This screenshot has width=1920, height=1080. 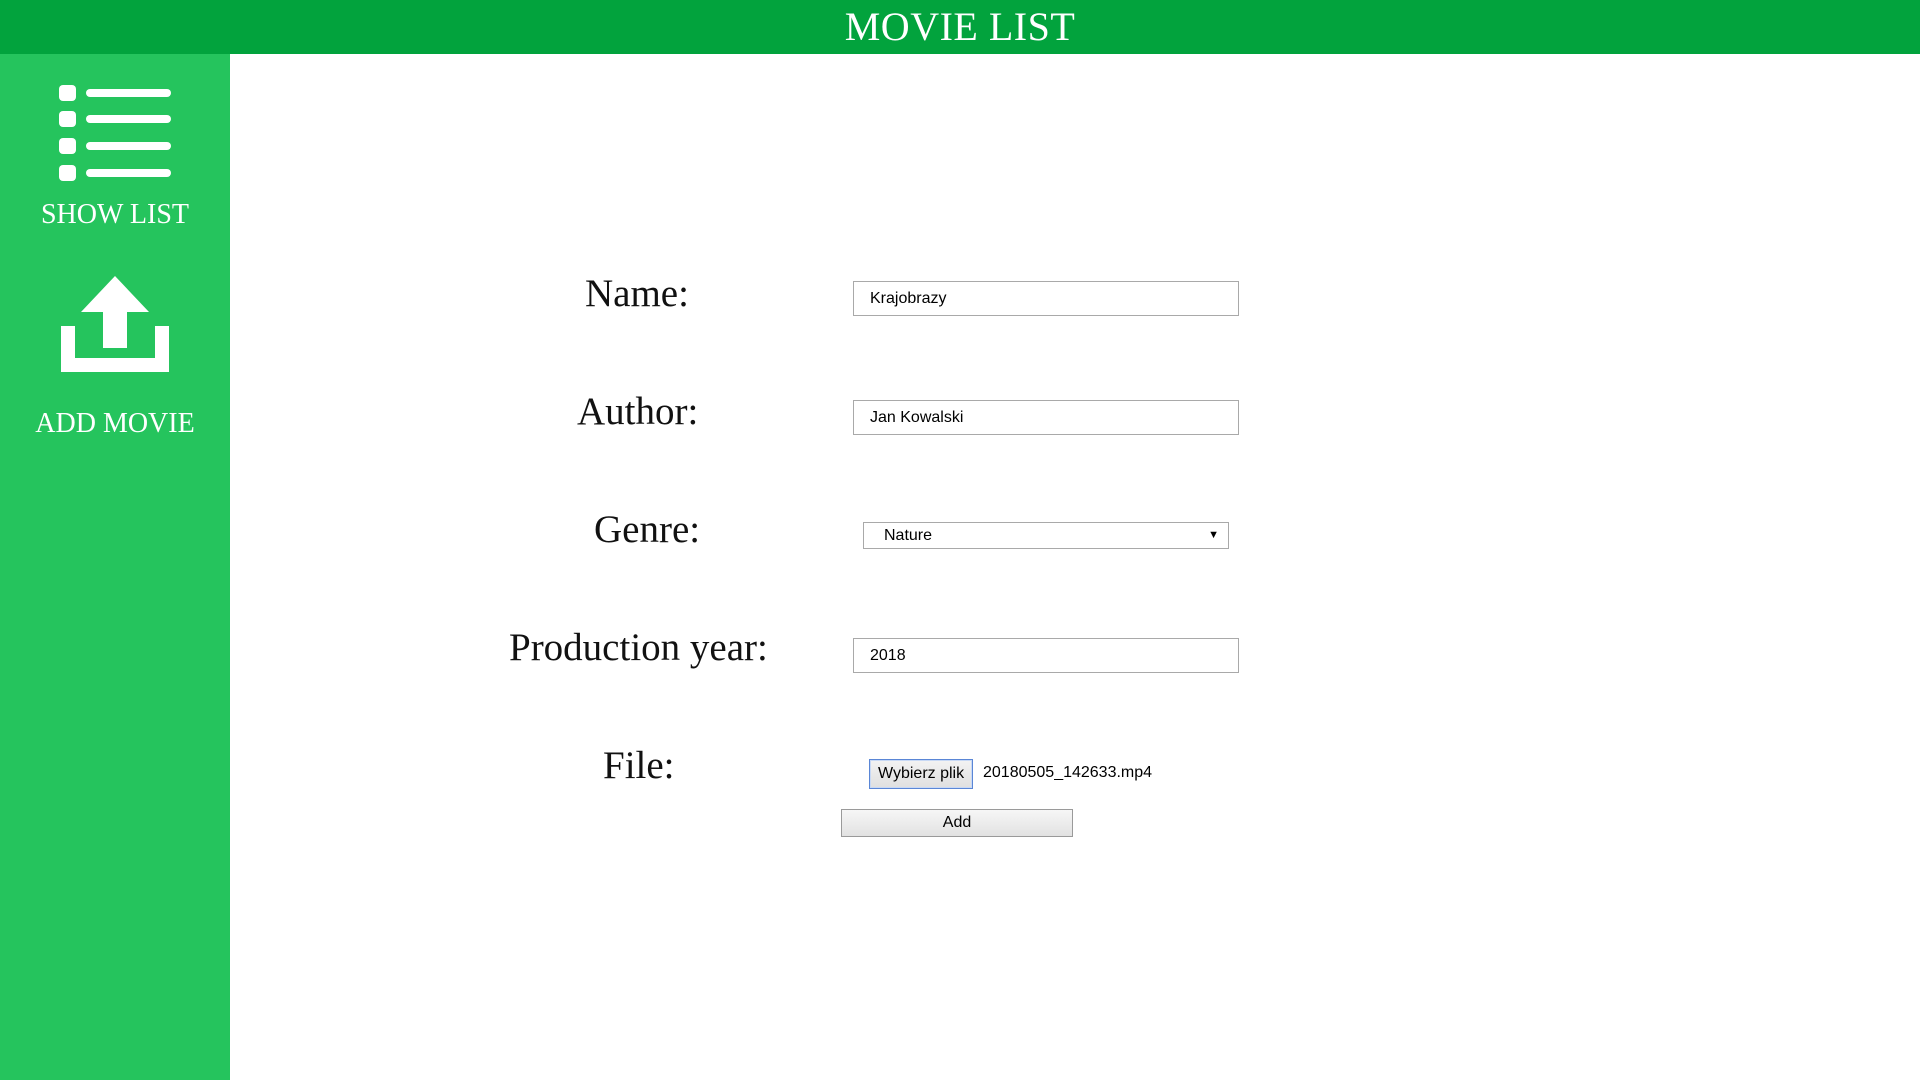 I want to click on add-button: Add, so click(x=957, y=823).